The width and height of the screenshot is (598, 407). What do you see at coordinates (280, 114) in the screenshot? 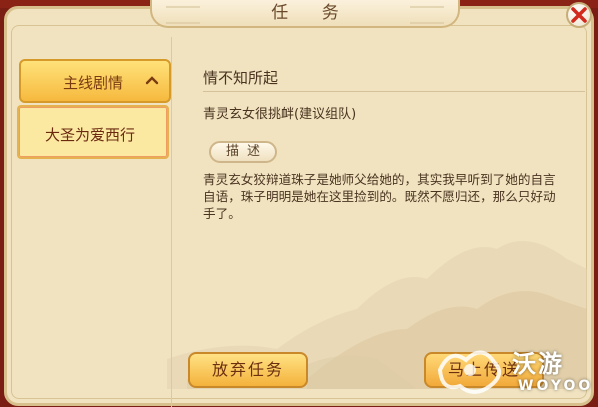
I see `quest-subtitle: 青灵玄女很挑衅(建议组队)` at bounding box center [280, 114].